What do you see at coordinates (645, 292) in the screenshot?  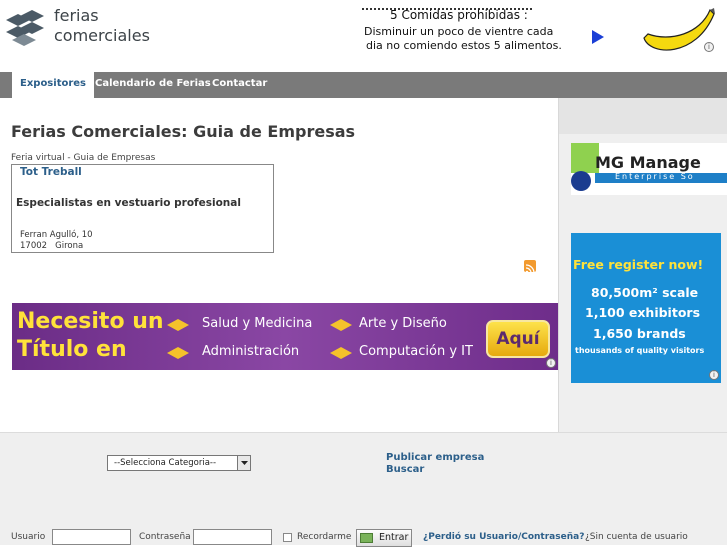 I see `sidebar-ad-line-1: 80,500m² scale` at bounding box center [645, 292].